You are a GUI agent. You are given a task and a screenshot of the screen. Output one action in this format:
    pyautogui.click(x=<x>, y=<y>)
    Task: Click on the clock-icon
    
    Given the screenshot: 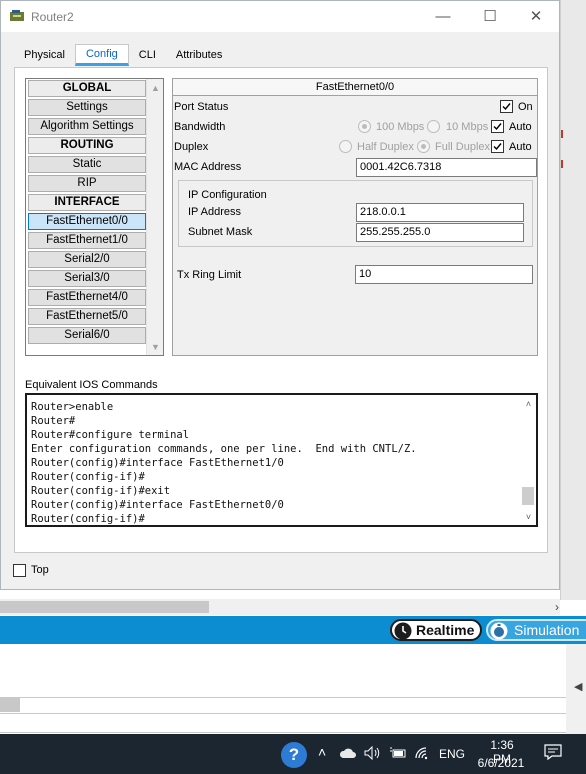 What is the action you would take?
    pyautogui.click(x=403, y=631)
    